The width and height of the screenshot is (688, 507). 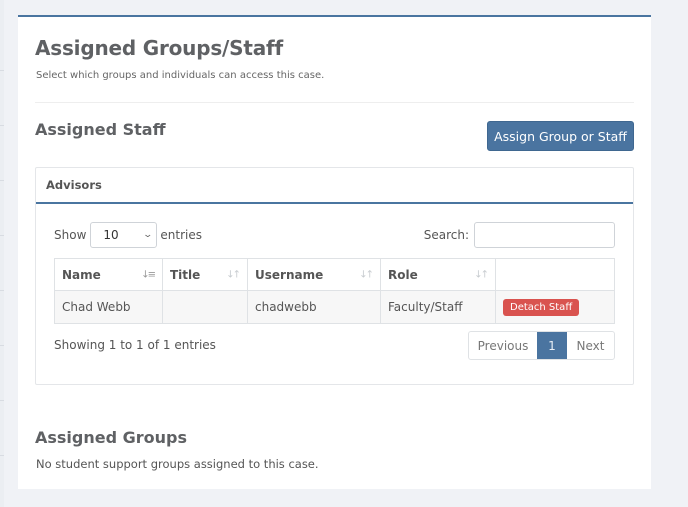 I want to click on divider, so click(x=334, y=102).